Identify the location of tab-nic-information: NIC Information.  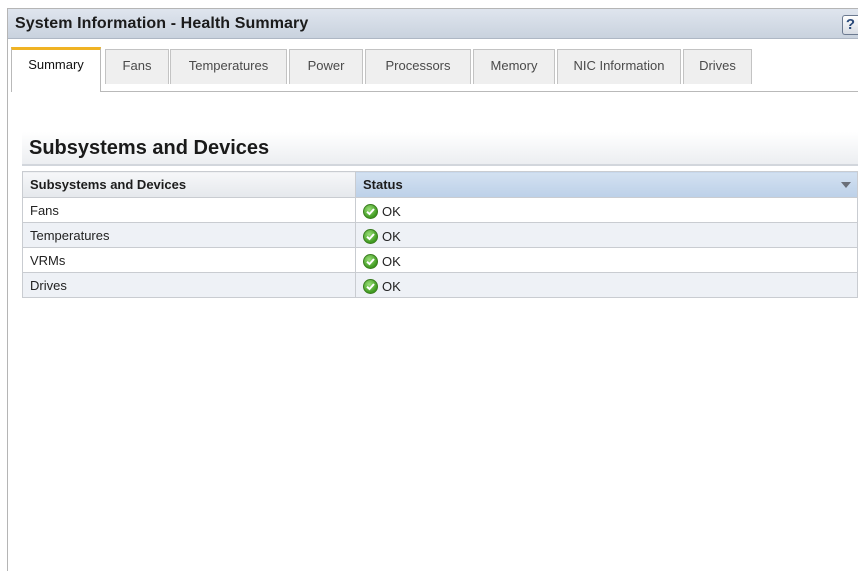
(619, 66).